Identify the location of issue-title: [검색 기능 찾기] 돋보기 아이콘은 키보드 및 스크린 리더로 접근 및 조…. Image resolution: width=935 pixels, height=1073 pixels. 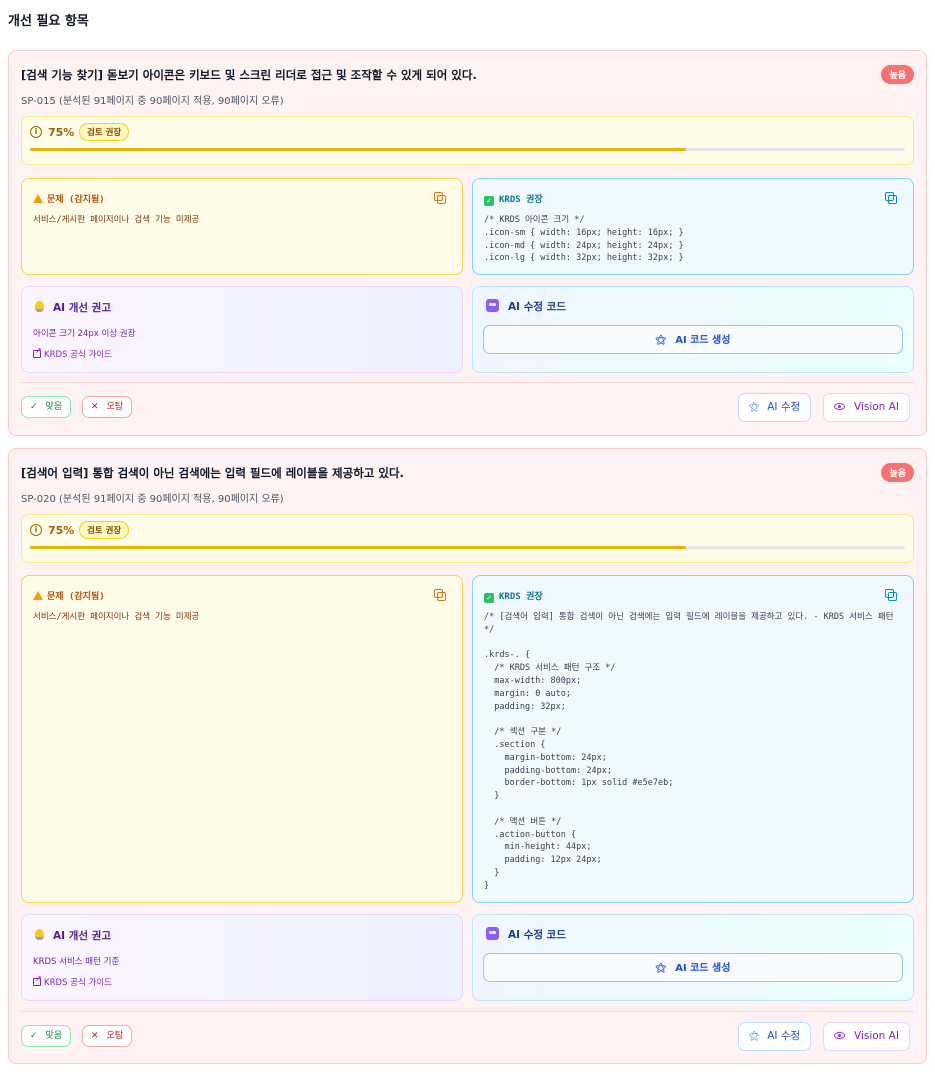
(249, 75).